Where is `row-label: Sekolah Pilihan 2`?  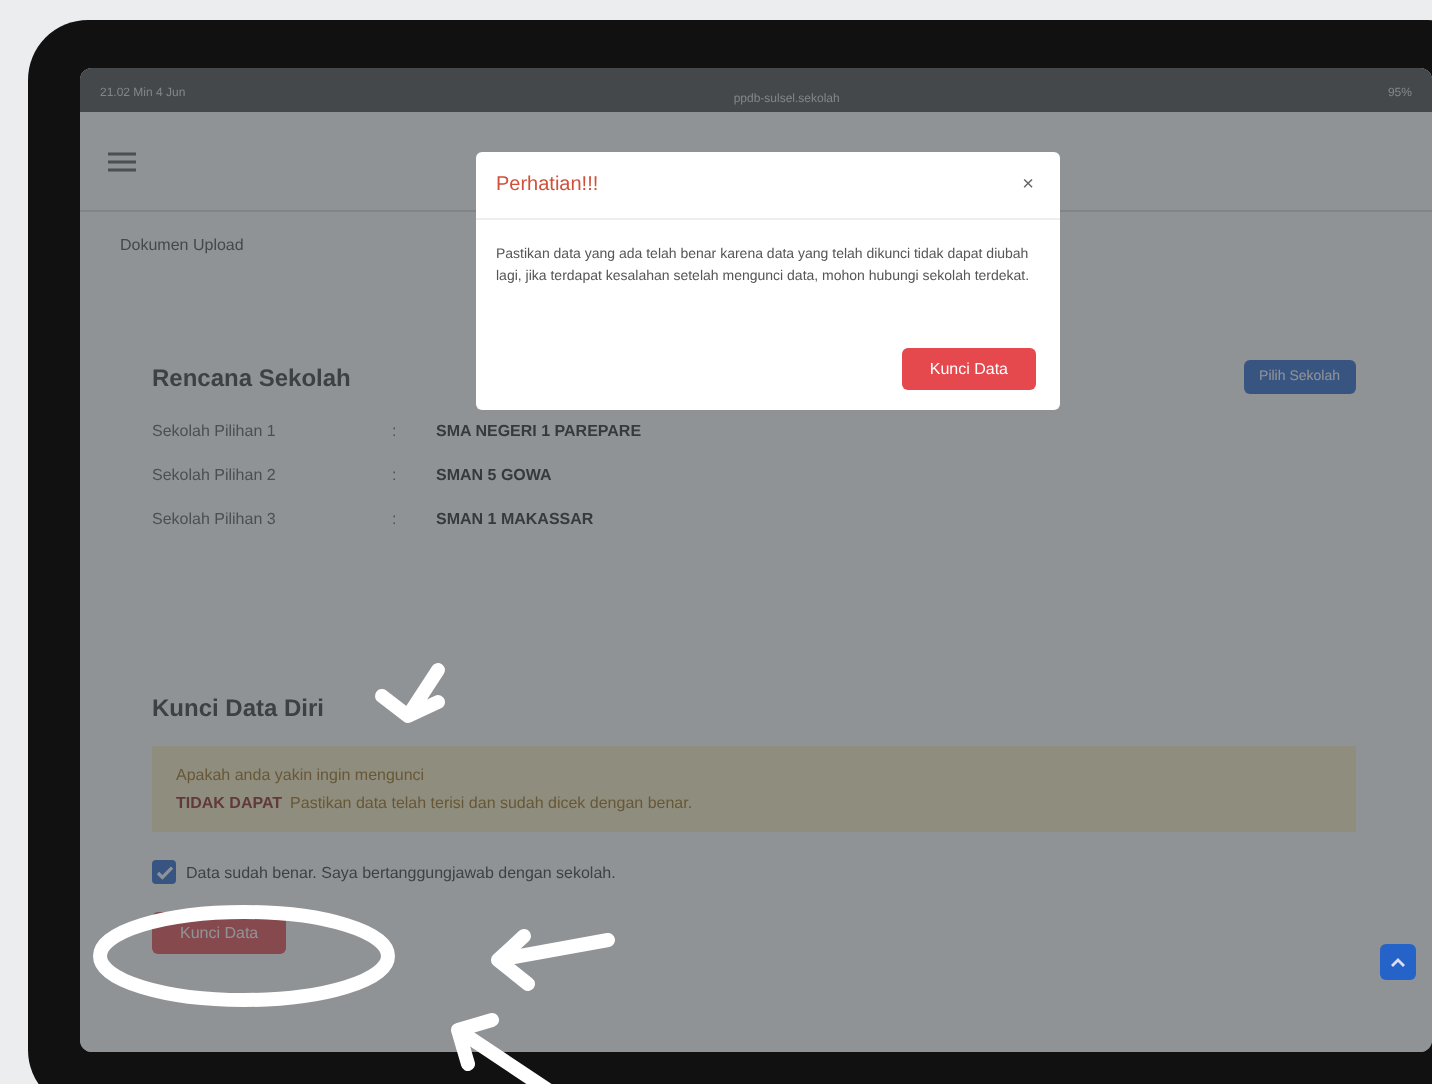
row-label: Sekolah Pilihan 2 is located at coordinates (215, 476).